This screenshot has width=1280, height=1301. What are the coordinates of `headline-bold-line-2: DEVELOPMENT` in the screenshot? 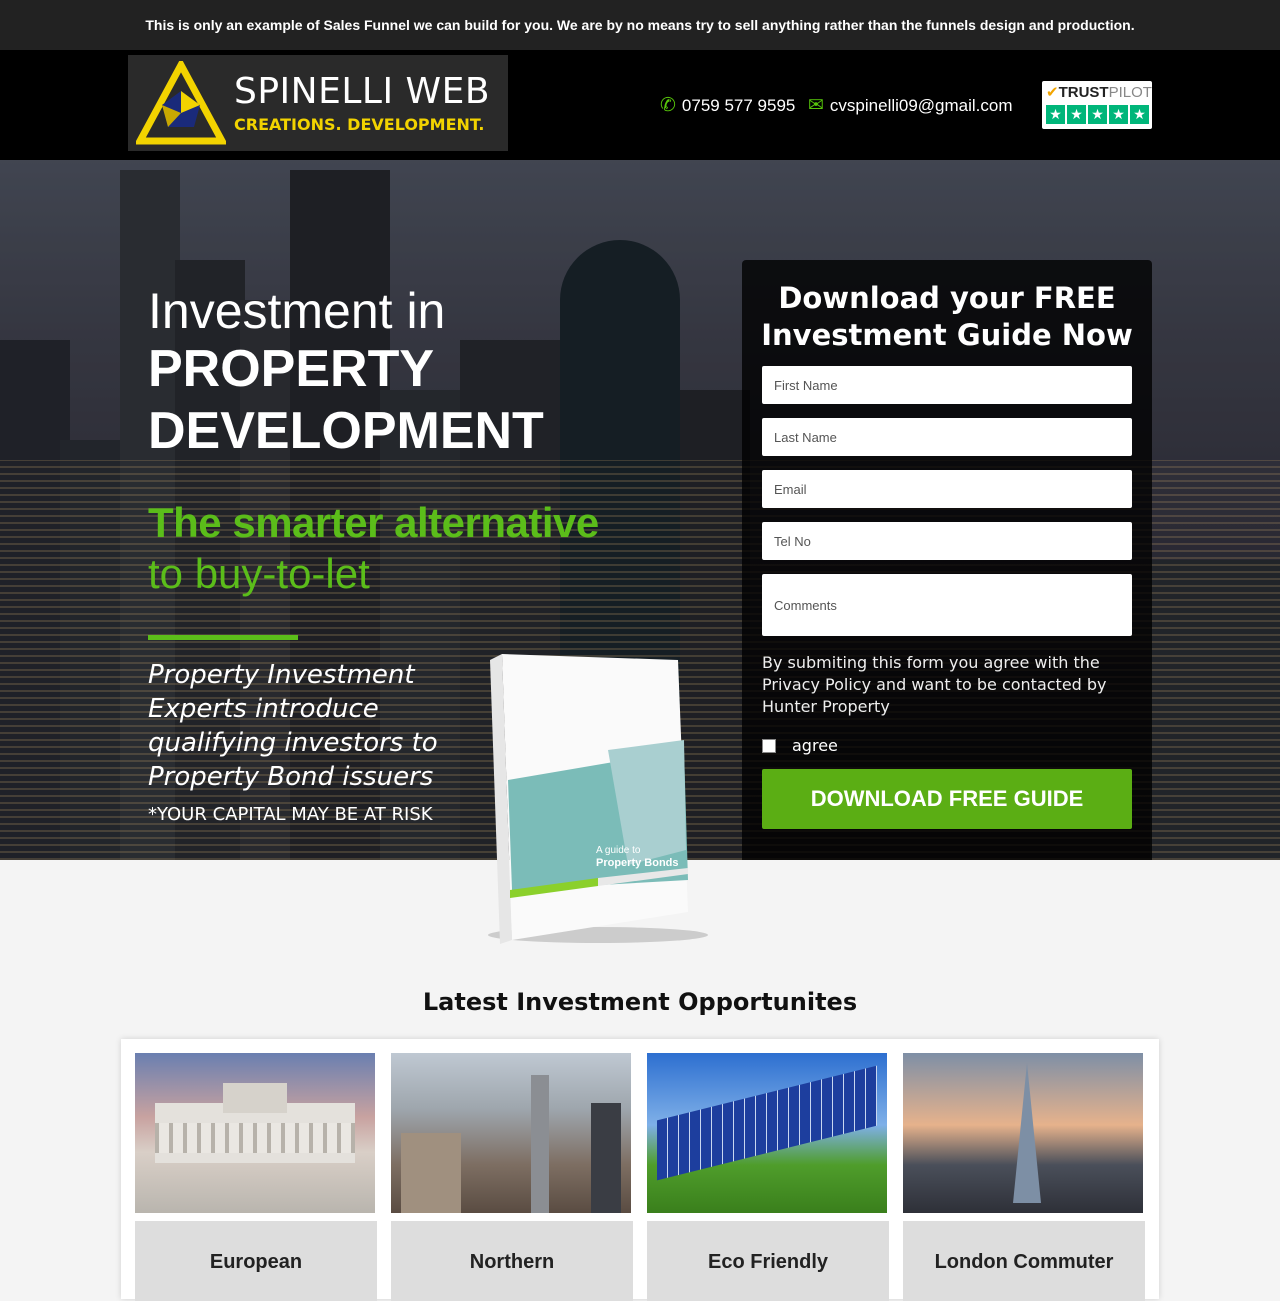 It's located at (346, 431).